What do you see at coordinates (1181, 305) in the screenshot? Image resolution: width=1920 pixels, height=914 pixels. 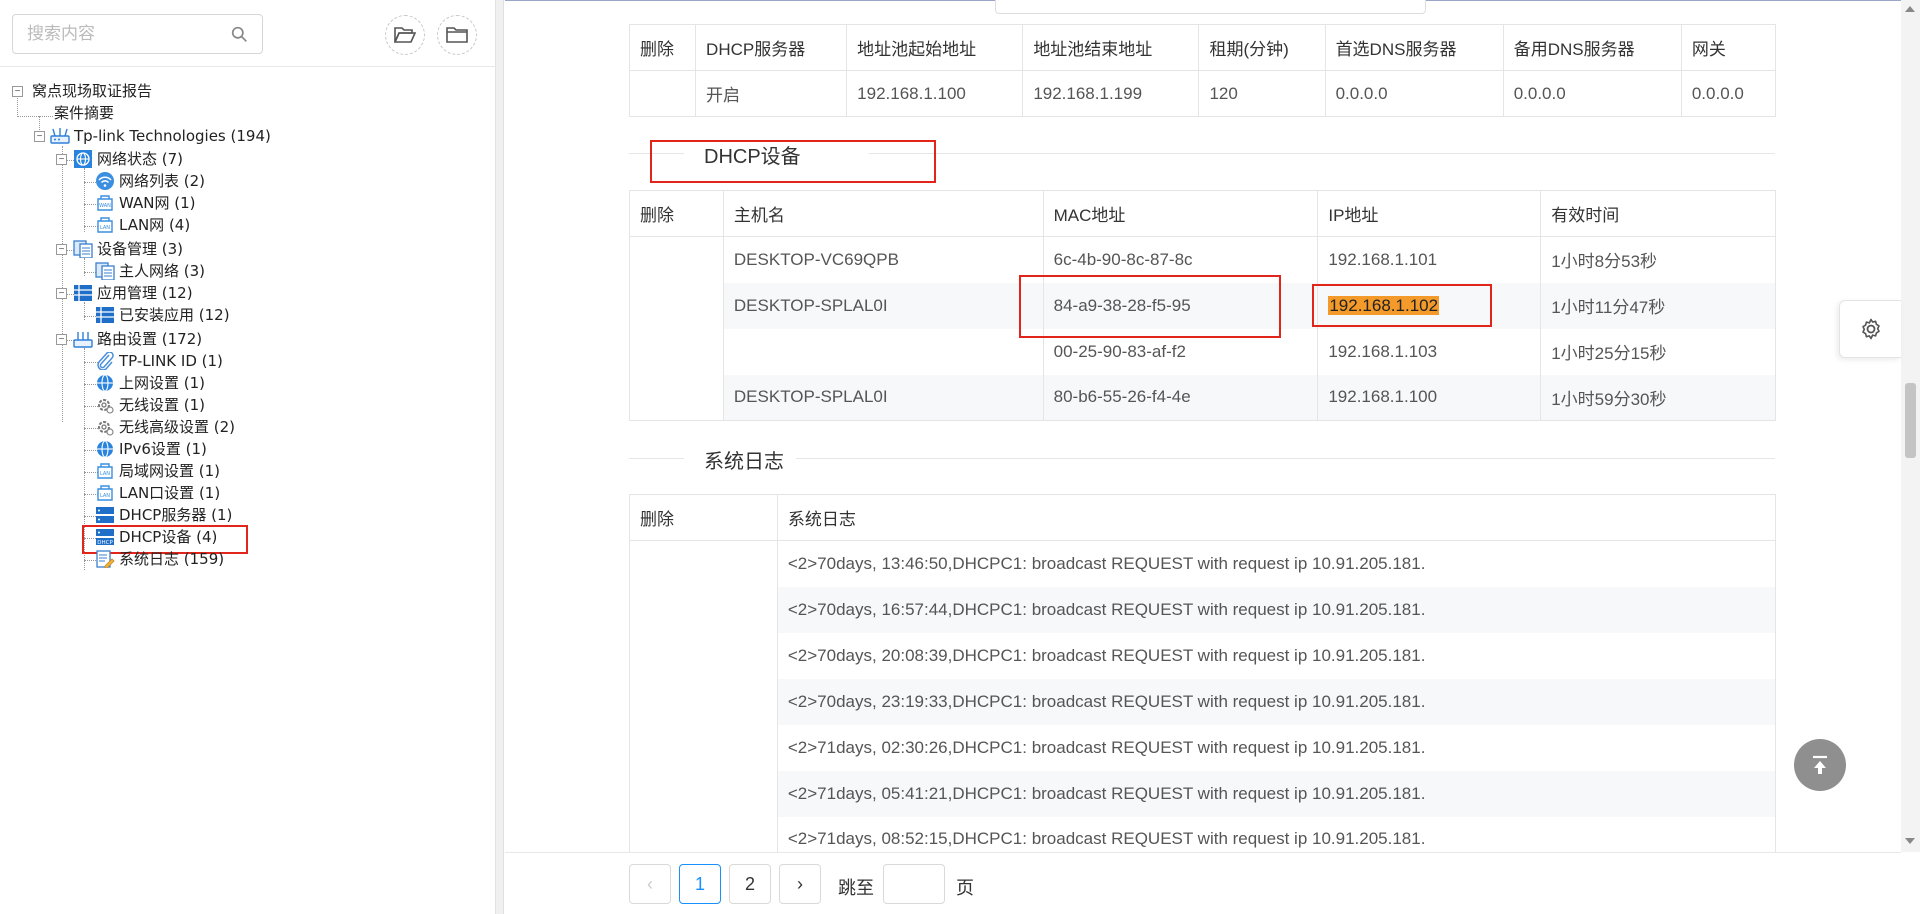 I see `table-cell: 84-a9-38-28-f5-95` at bounding box center [1181, 305].